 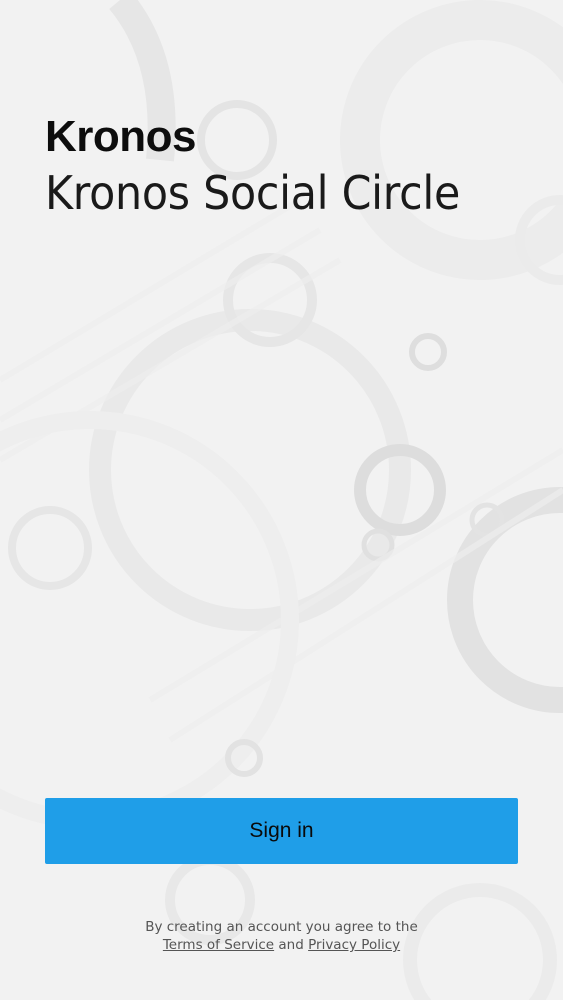 I want to click on app-subtitle: Kronos Social Circle, so click(x=253, y=193).